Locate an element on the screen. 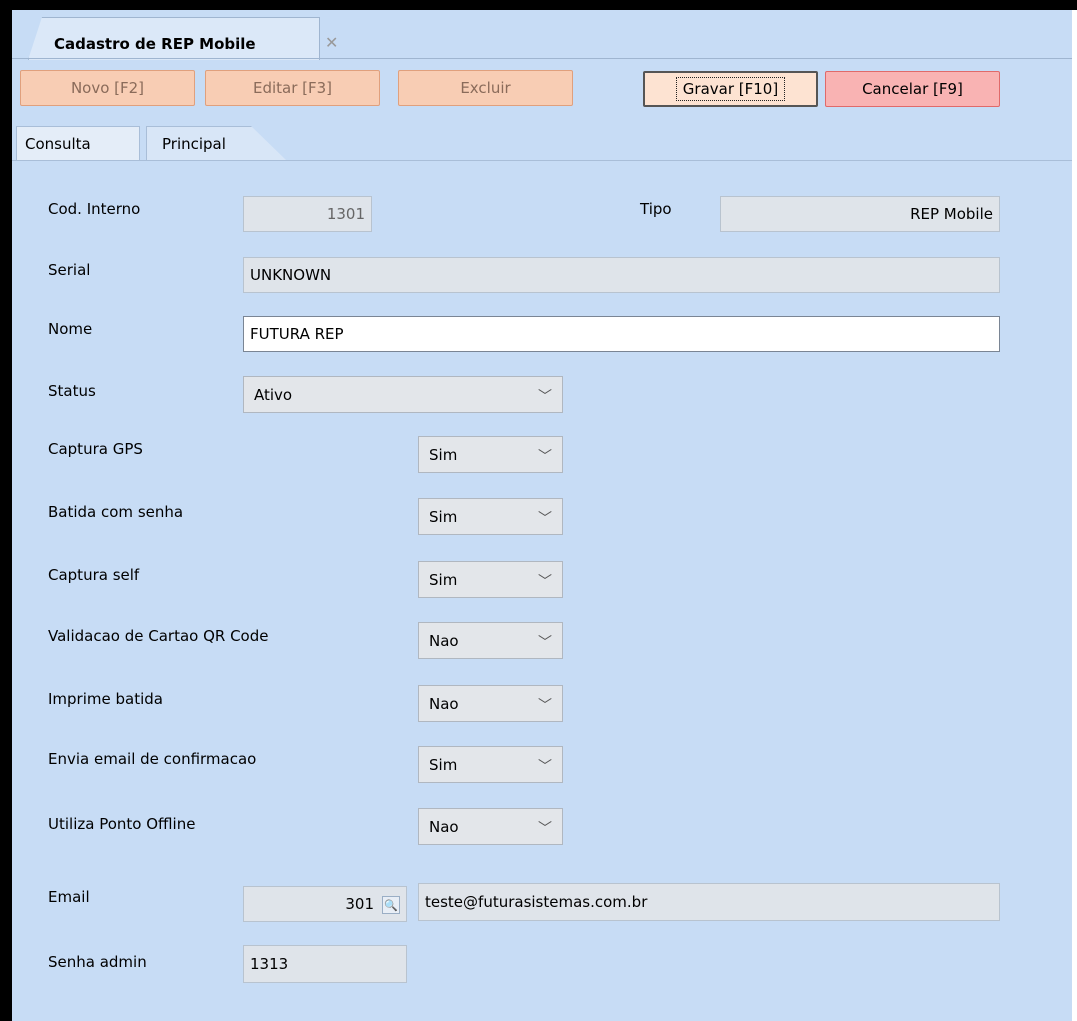 The image size is (1077, 1021). close-icon: ✕ is located at coordinates (331, 42).